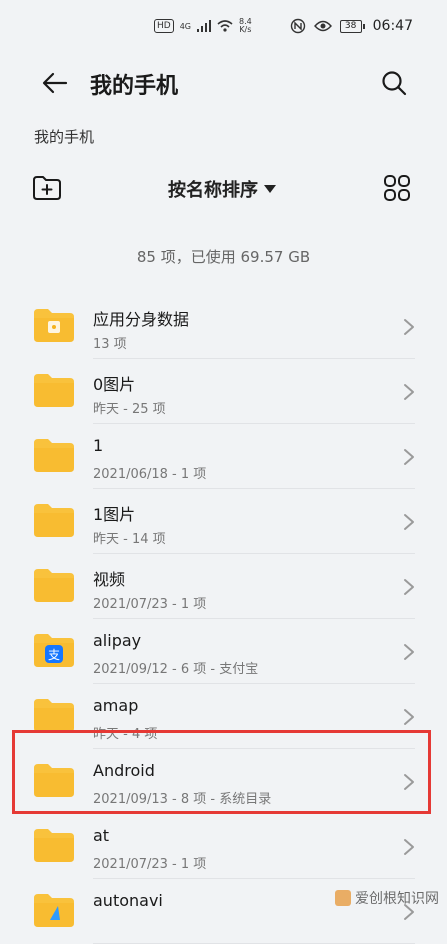  Describe the element at coordinates (223, 84) in the screenshot. I see `app-header: 我的手机` at that location.